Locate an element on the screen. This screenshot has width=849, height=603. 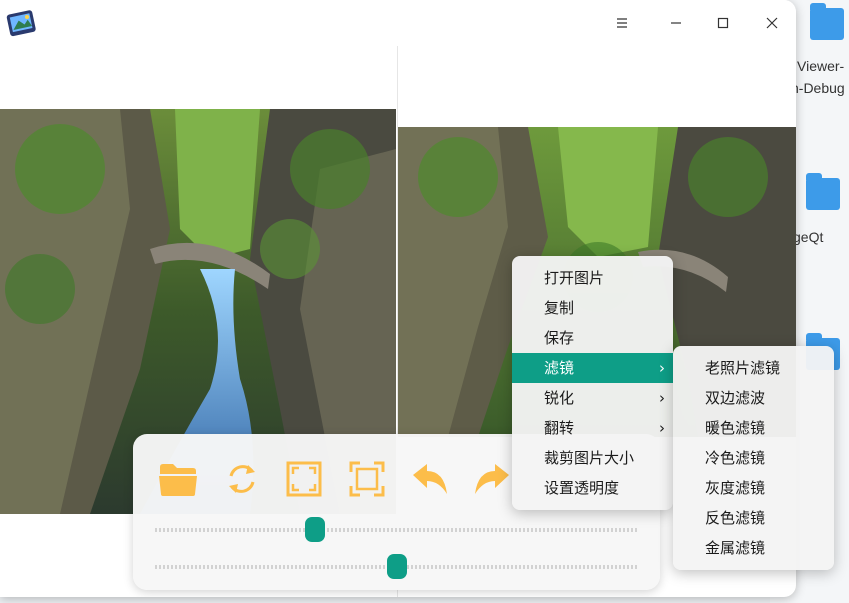
rotate-icon is located at coordinates (242, 479).